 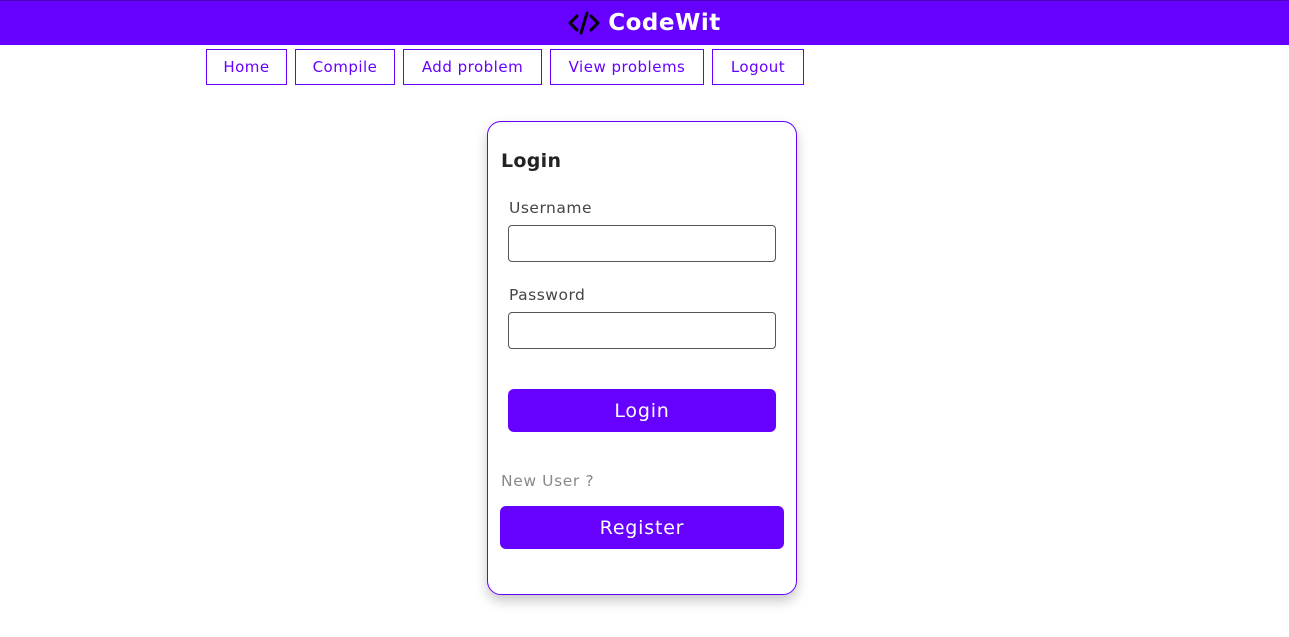 What do you see at coordinates (551, 208) in the screenshot?
I see `username-label: Username` at bounding box center [551, 208].